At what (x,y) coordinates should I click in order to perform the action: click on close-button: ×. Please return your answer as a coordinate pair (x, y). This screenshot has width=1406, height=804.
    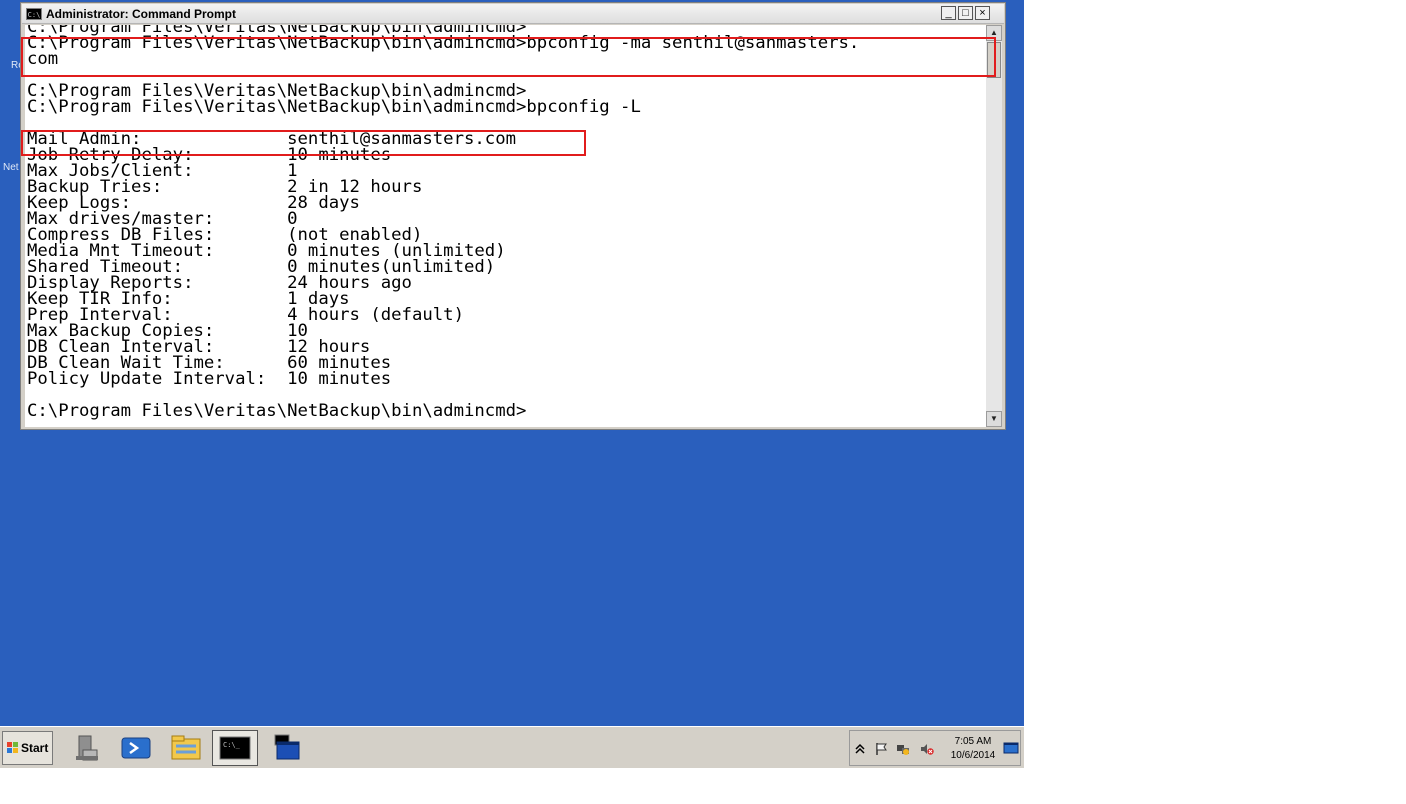
    Looking at the image, I should click on (982, 13).